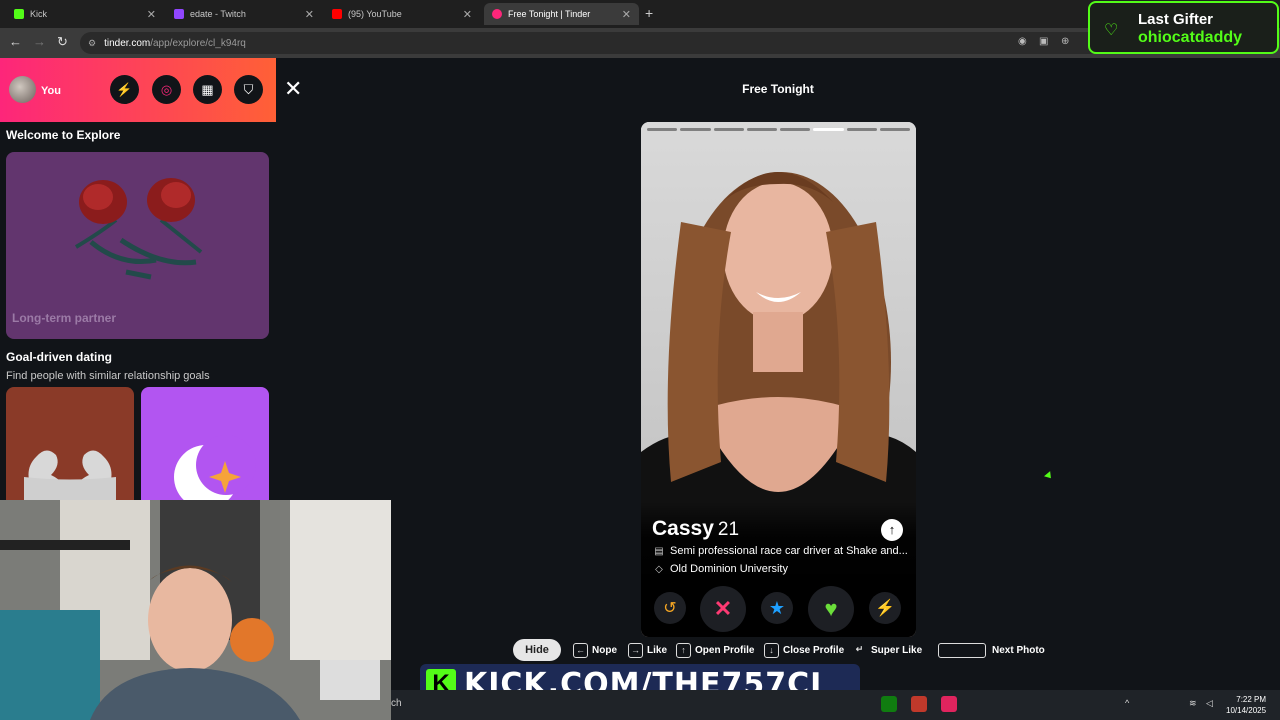 This screenshot has width=1280, height=720. I want to click on nope-button: ✕, so click(723, 609).